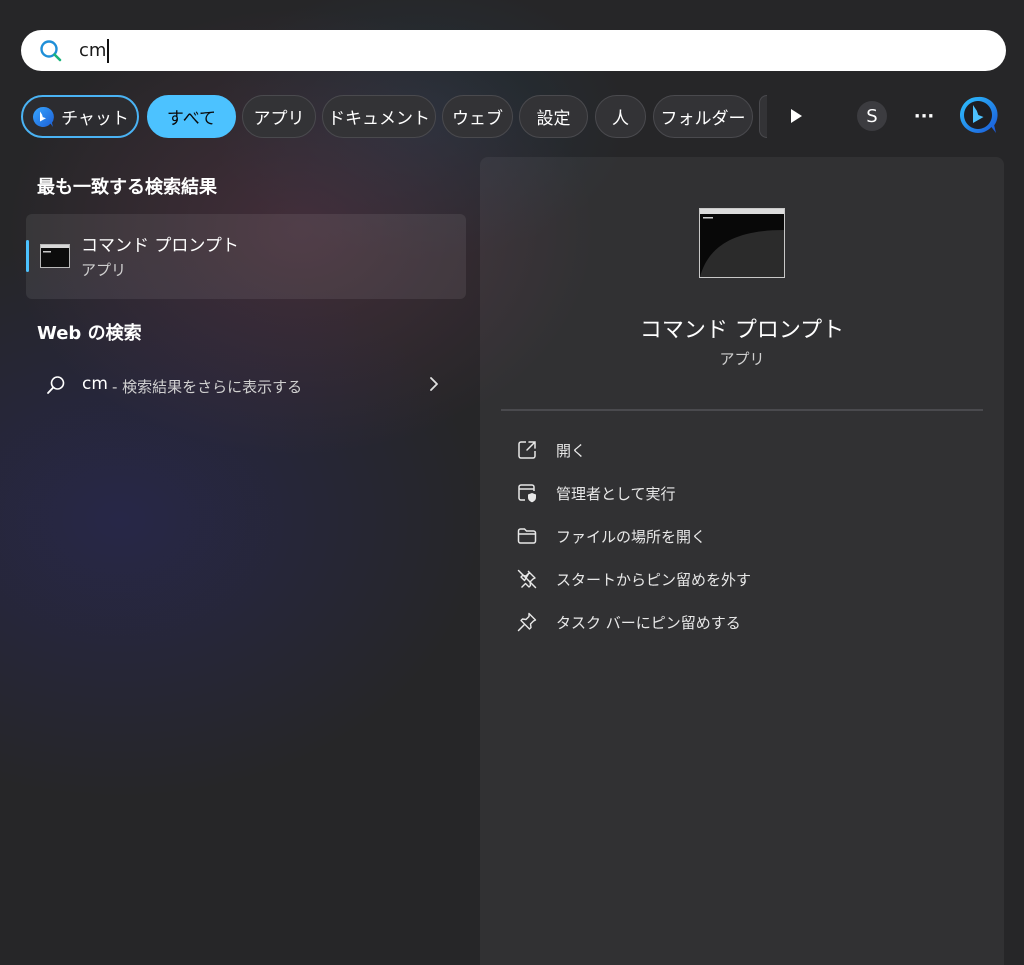 This screenshot has width=1024, height=965. Describe the element at coordinates (43, 116) in the screenshot. I see `bing-chat-icon` at that location.